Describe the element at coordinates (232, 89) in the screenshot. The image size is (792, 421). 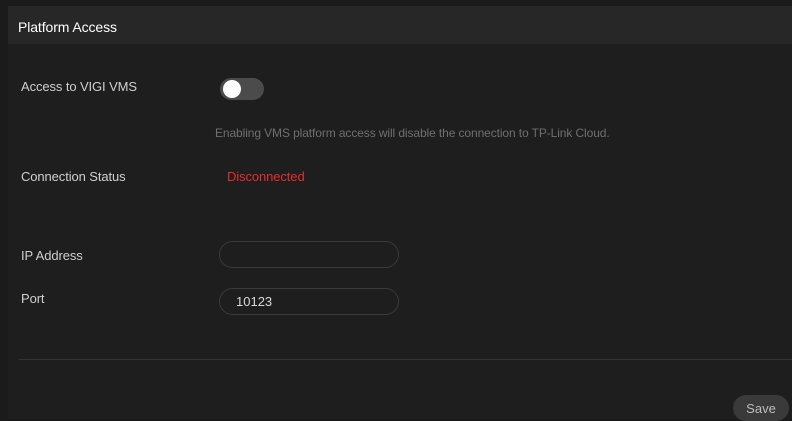
I see `toggle-knob` at that location.